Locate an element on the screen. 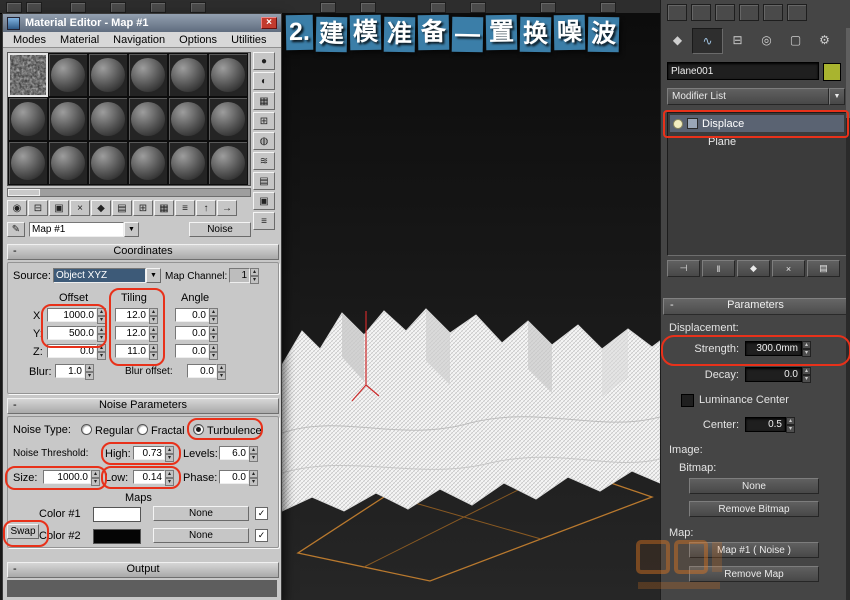 This screenshot has width=850, height=600. phase-field: 0.0 ▴ ▾ is located at coordinates (238, 478).